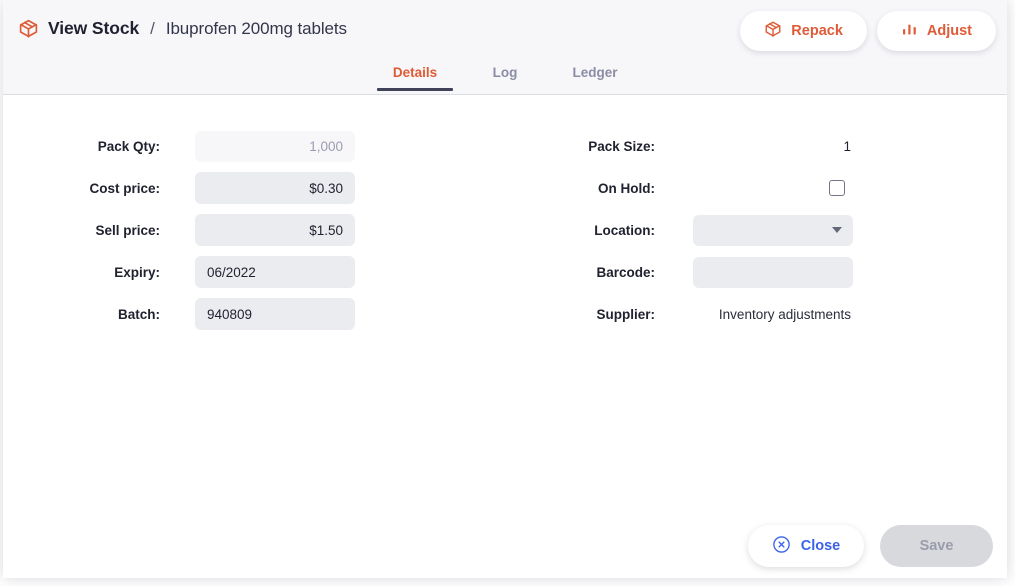  What do you see at coordinates (128, 146) in the screenshot?
I see `pack-qty-label: Pack Qty:` at bounding box center [128, 146].